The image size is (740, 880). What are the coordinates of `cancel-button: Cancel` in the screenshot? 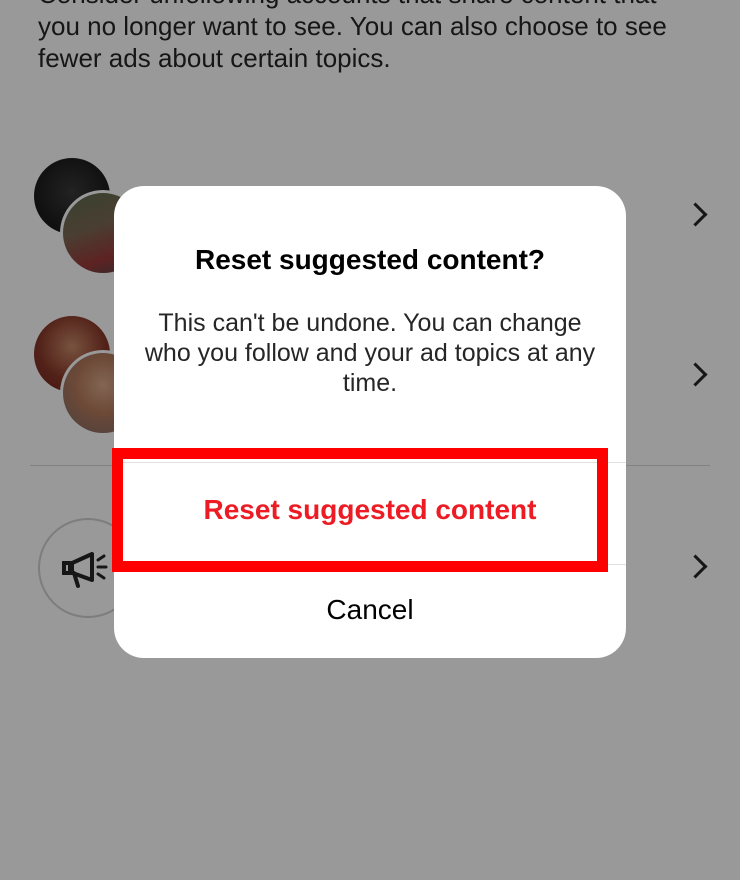 It's located at (370, 610).